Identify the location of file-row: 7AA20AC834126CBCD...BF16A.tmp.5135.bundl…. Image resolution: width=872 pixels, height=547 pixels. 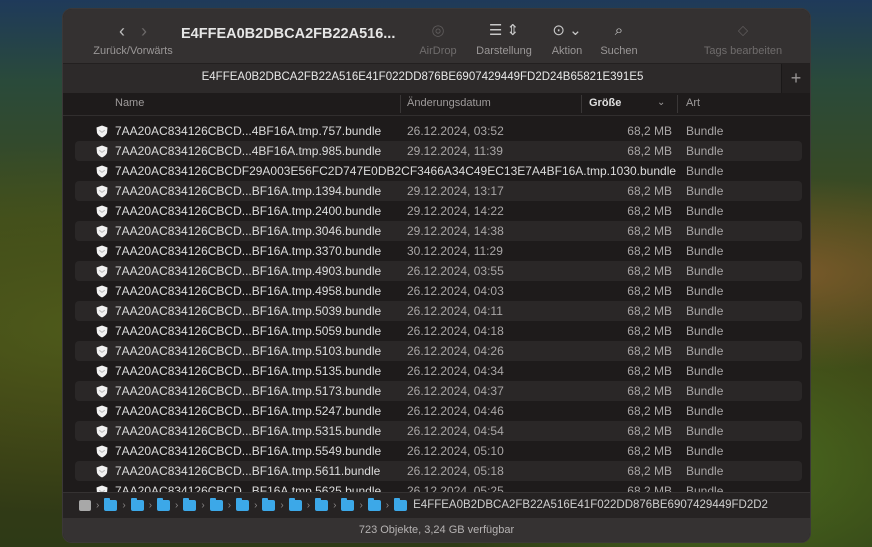
(438, 371).